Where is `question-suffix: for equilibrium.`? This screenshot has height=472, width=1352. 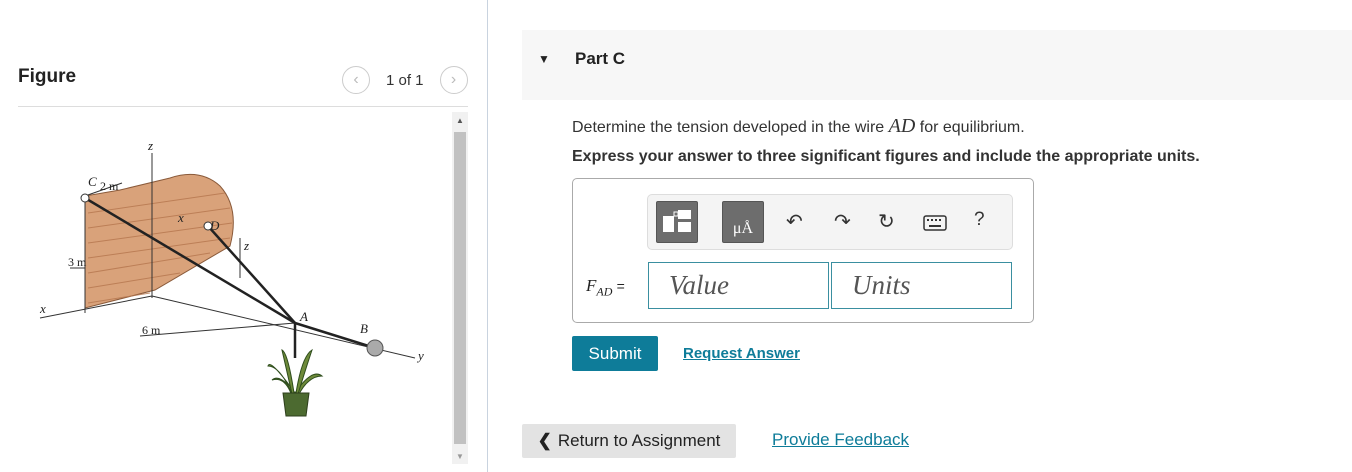
question-suffix: for equilibrium. is located at coordinates (972, 127).